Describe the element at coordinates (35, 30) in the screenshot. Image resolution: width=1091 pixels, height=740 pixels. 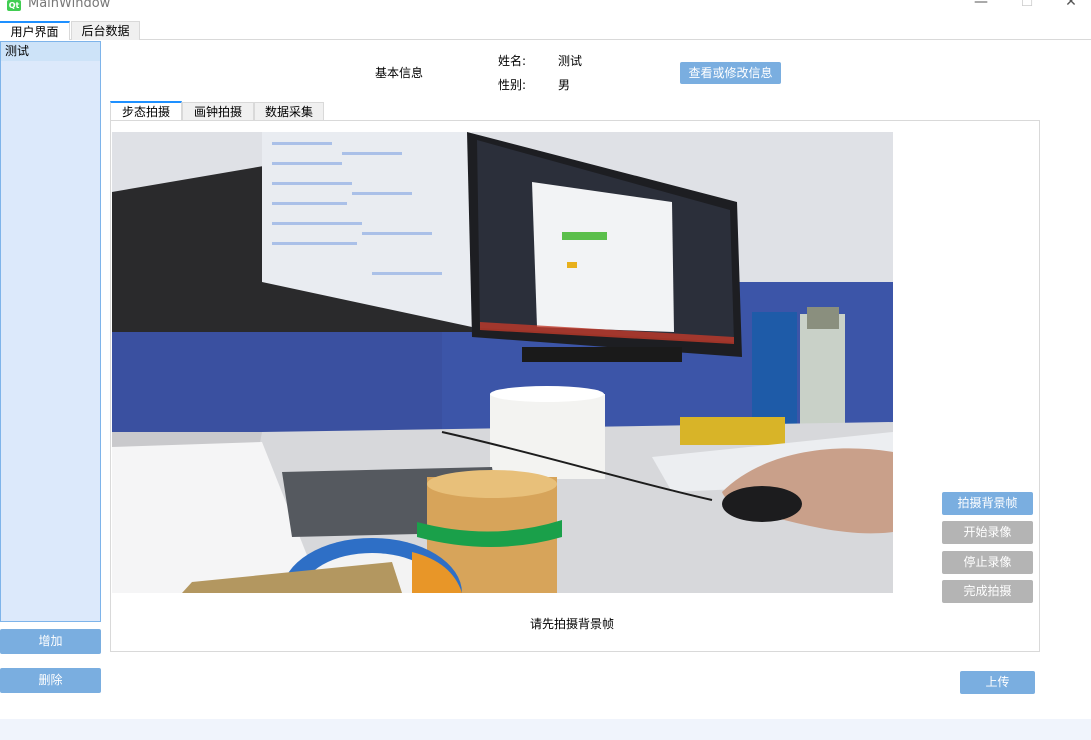
I see `tab-user-interface: 用户界面` at that location.